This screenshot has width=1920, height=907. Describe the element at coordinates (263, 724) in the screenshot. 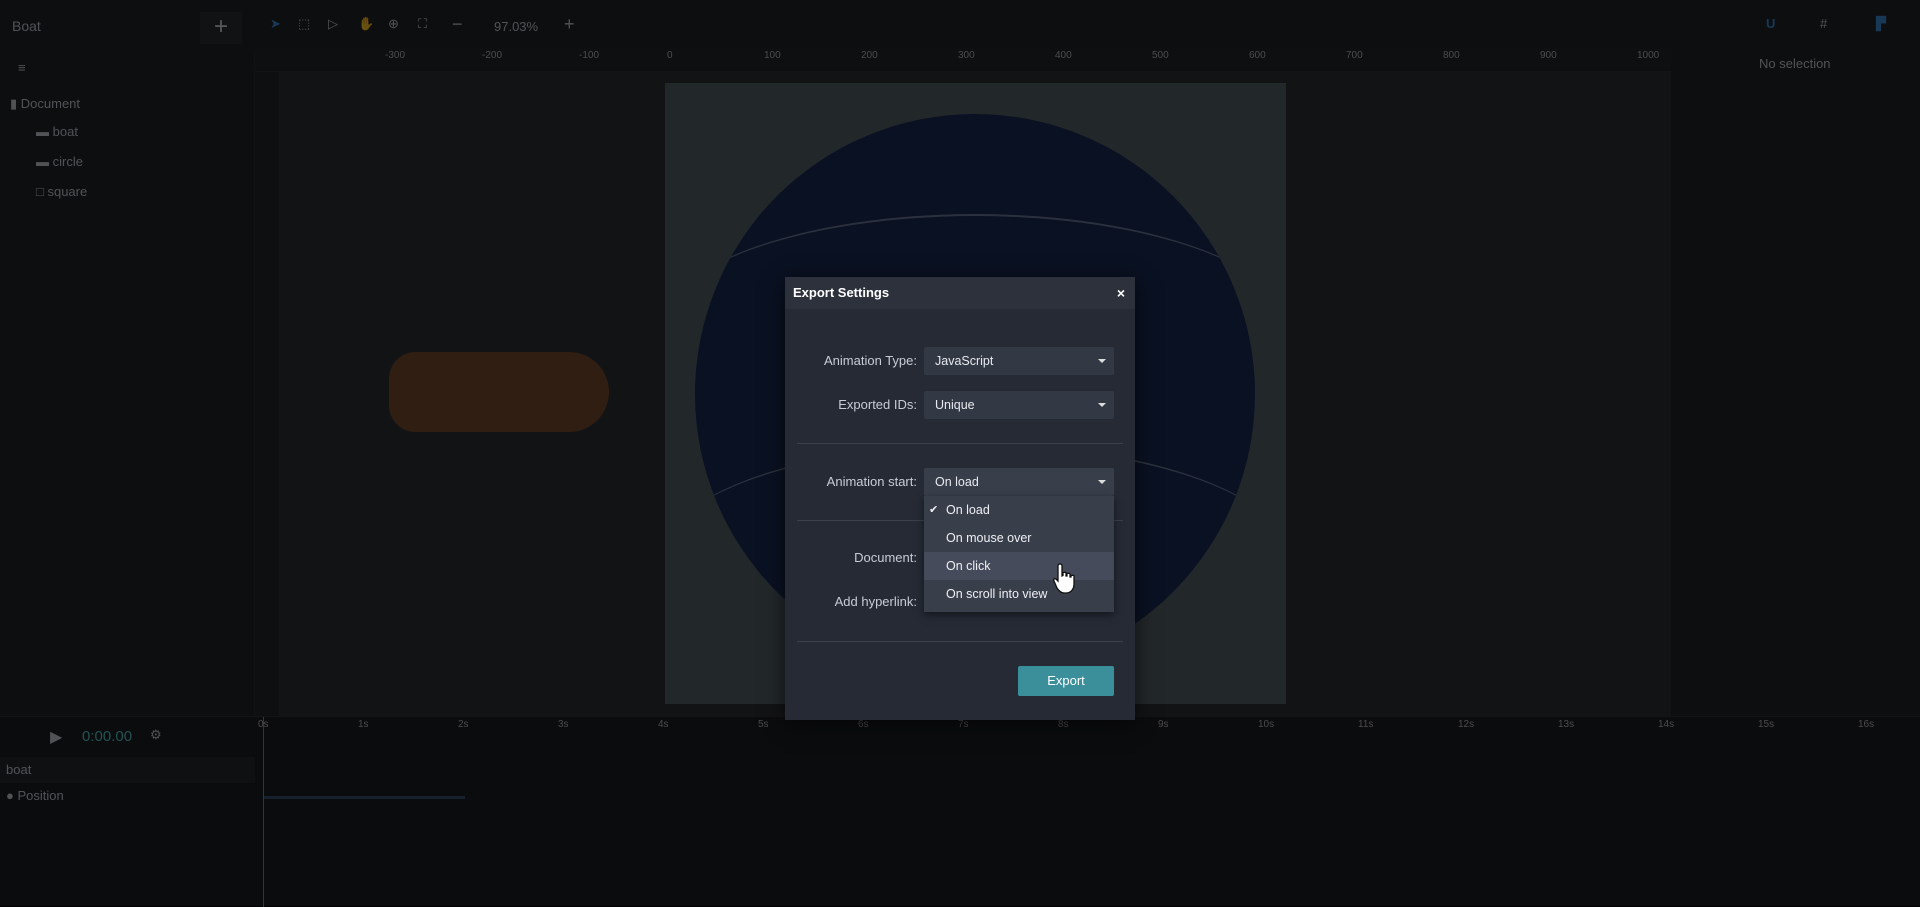

I see `timeline-second-label: 0s` at that location.